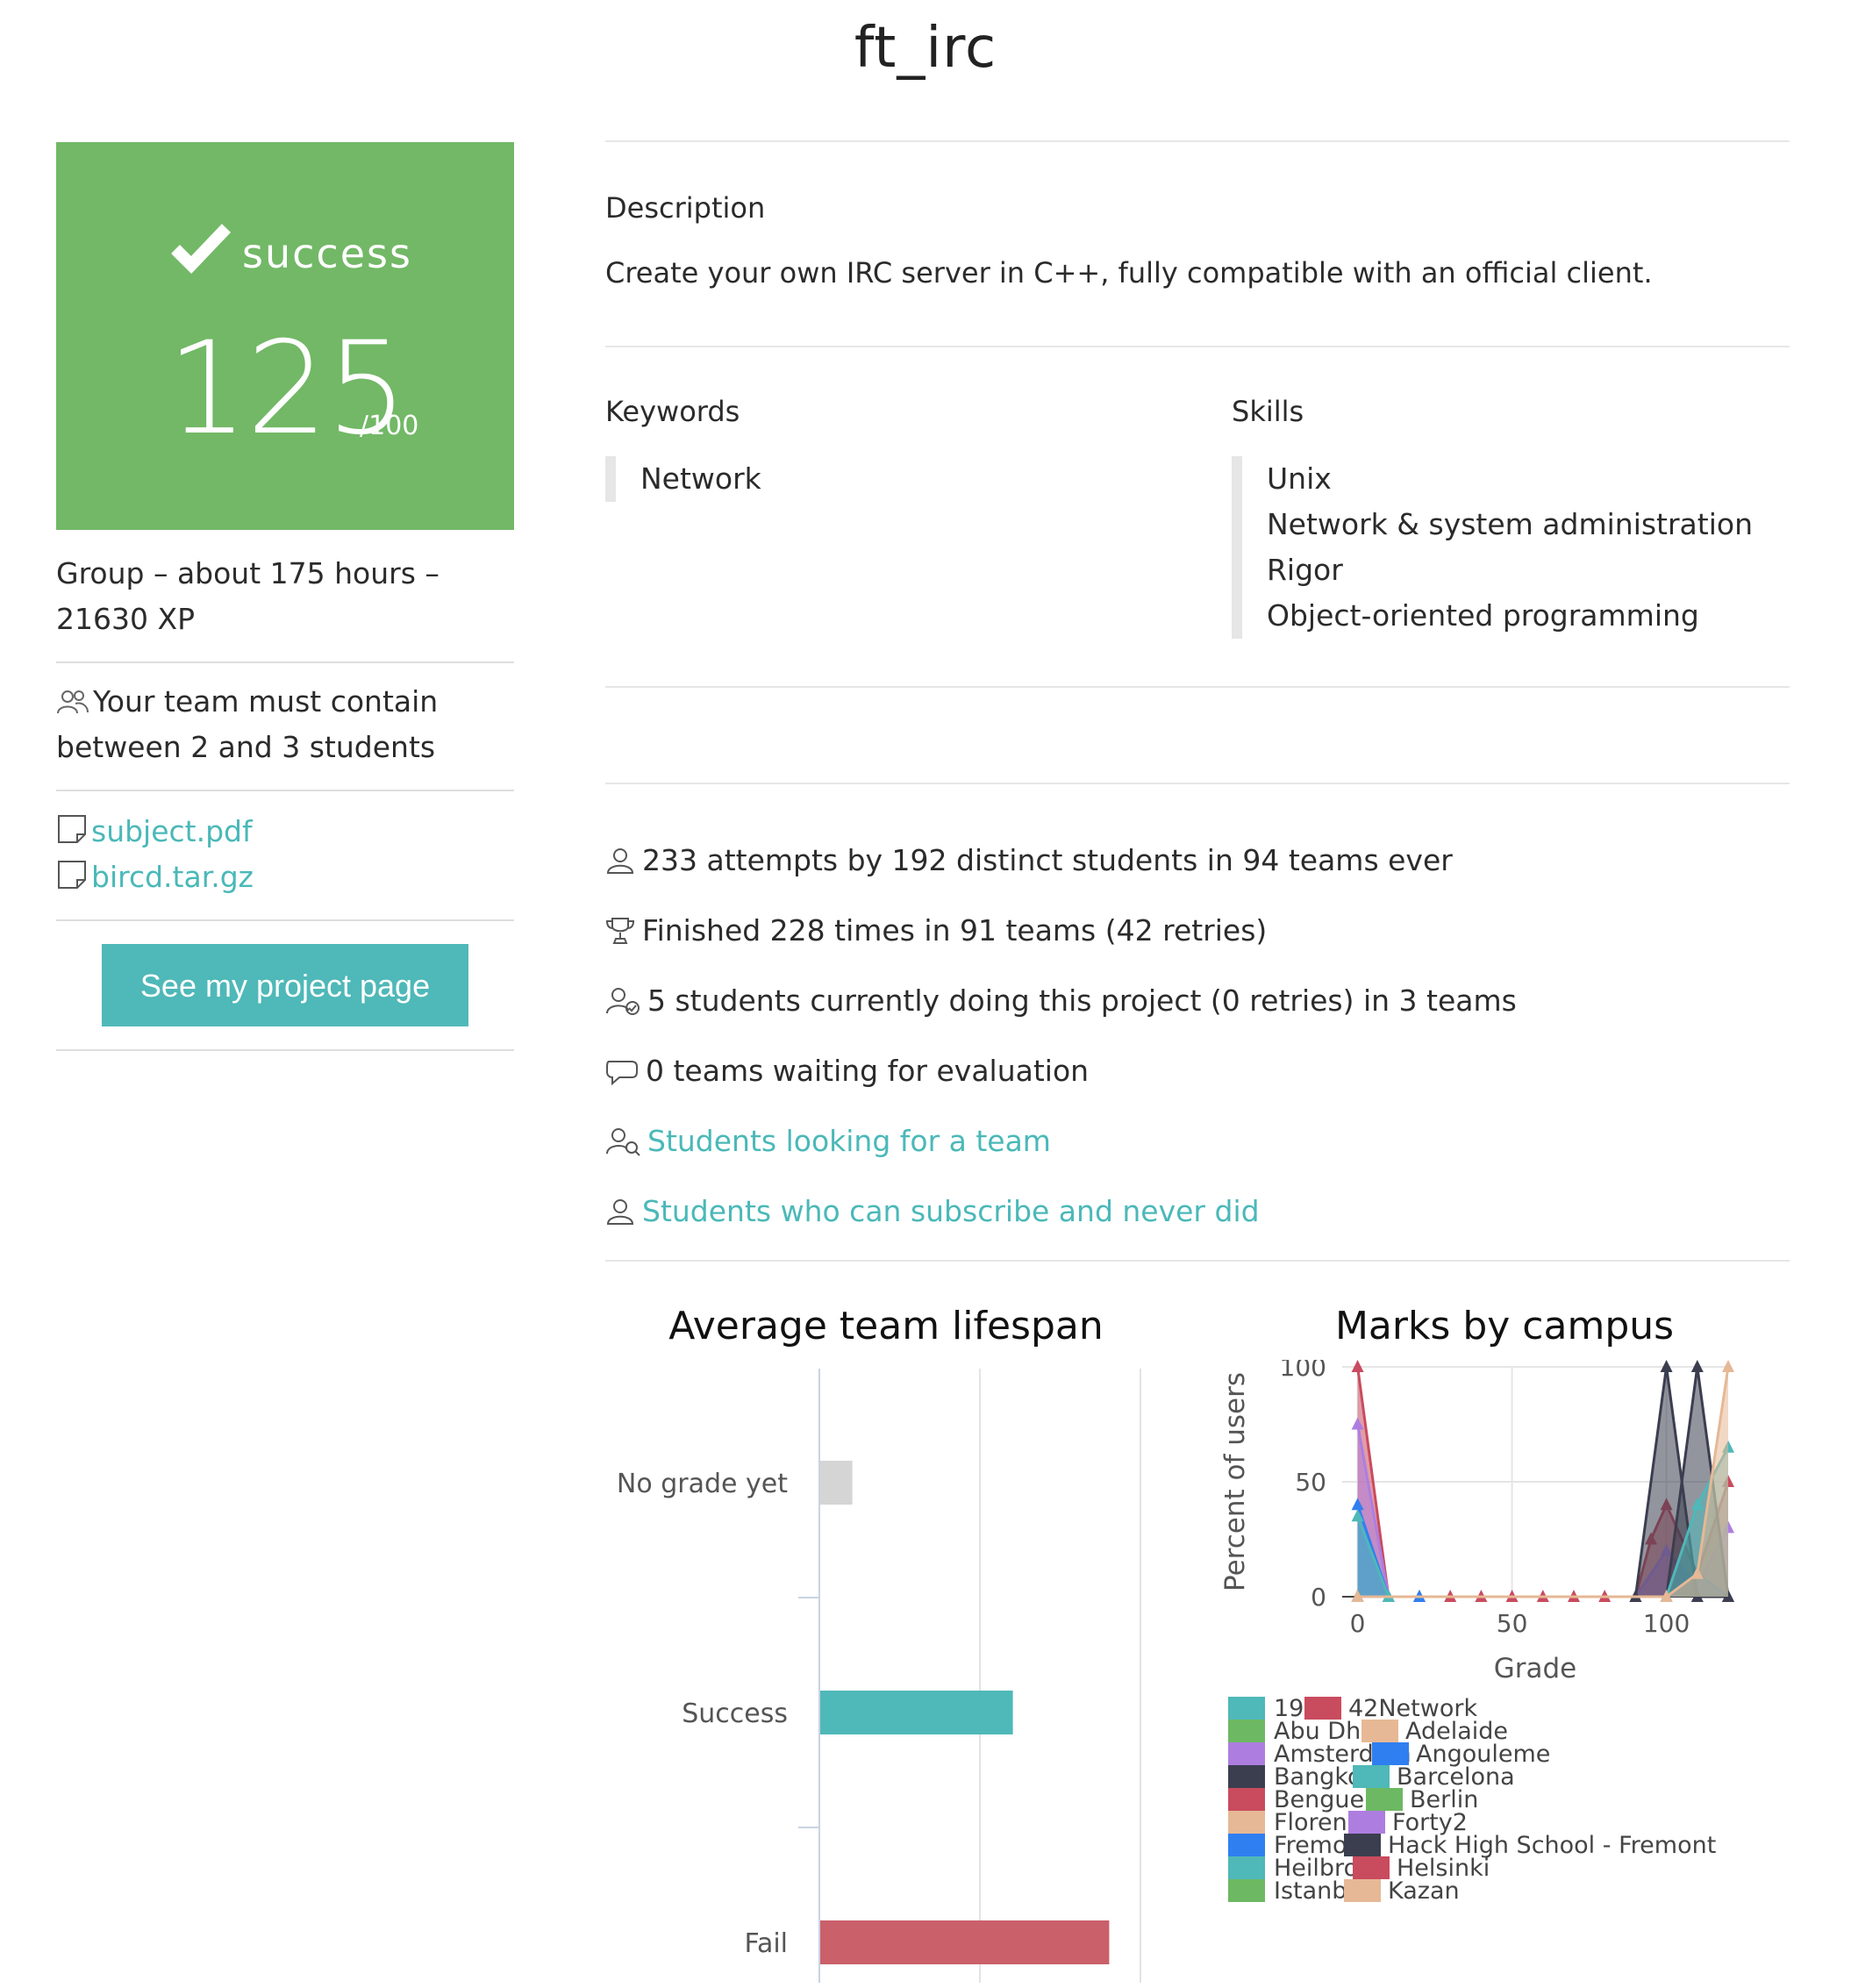 The height and width of the screenshot is (1988, 1851). What do you see at coordinates (1483, 615) in the screenshot?
I see `skill-item: Object-oriented programming` at bounding box center [1483, 615].